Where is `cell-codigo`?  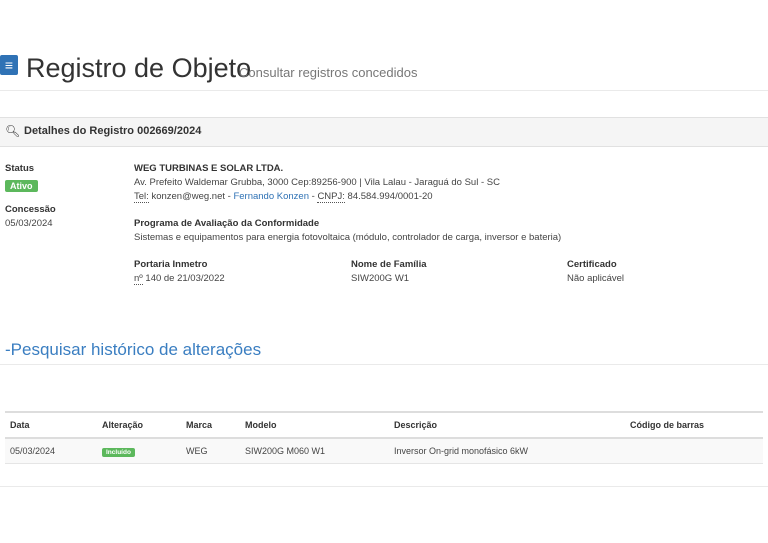 cell-codigo is located at coordinates (694, 451).